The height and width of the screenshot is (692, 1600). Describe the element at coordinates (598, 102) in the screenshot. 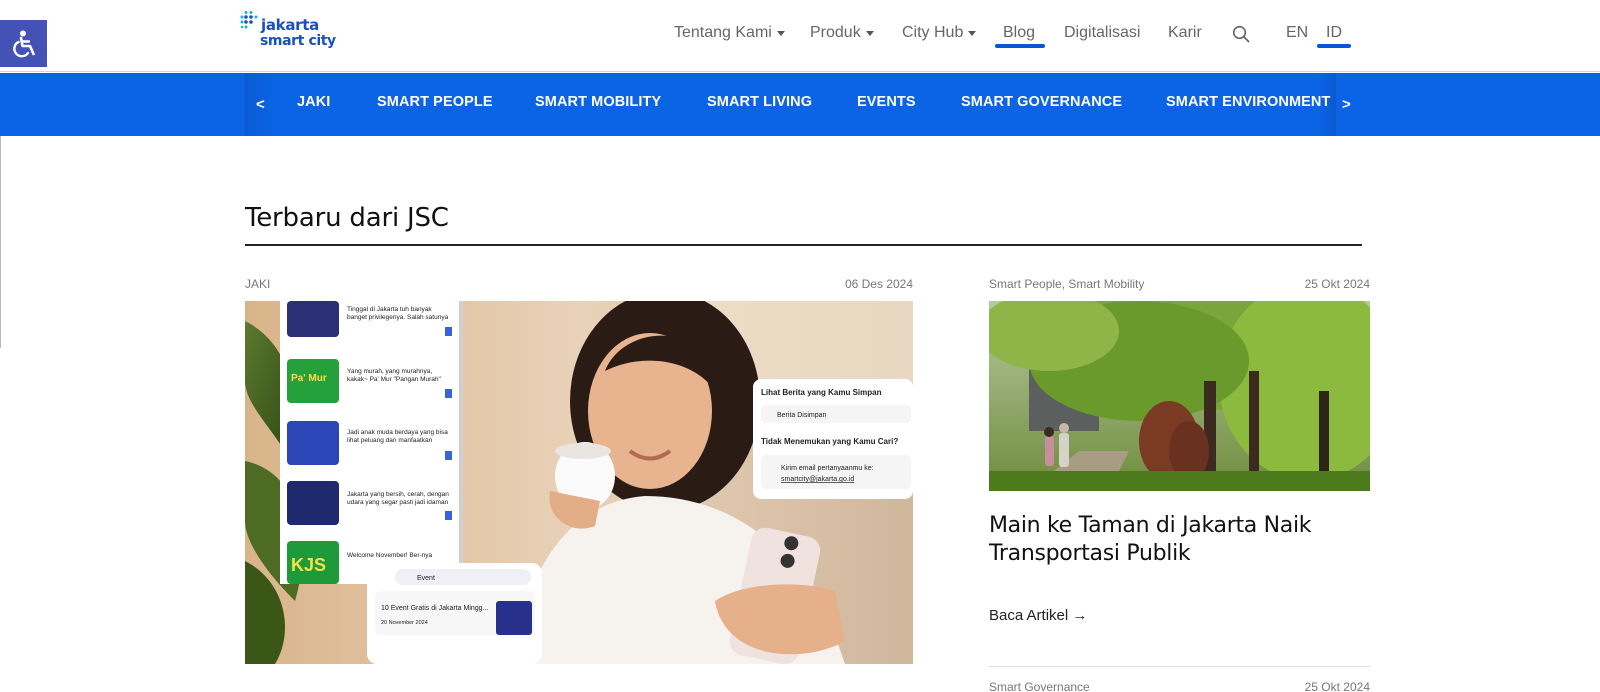

I see `category-smart-mobility: SMART MOBILITY` at that location.